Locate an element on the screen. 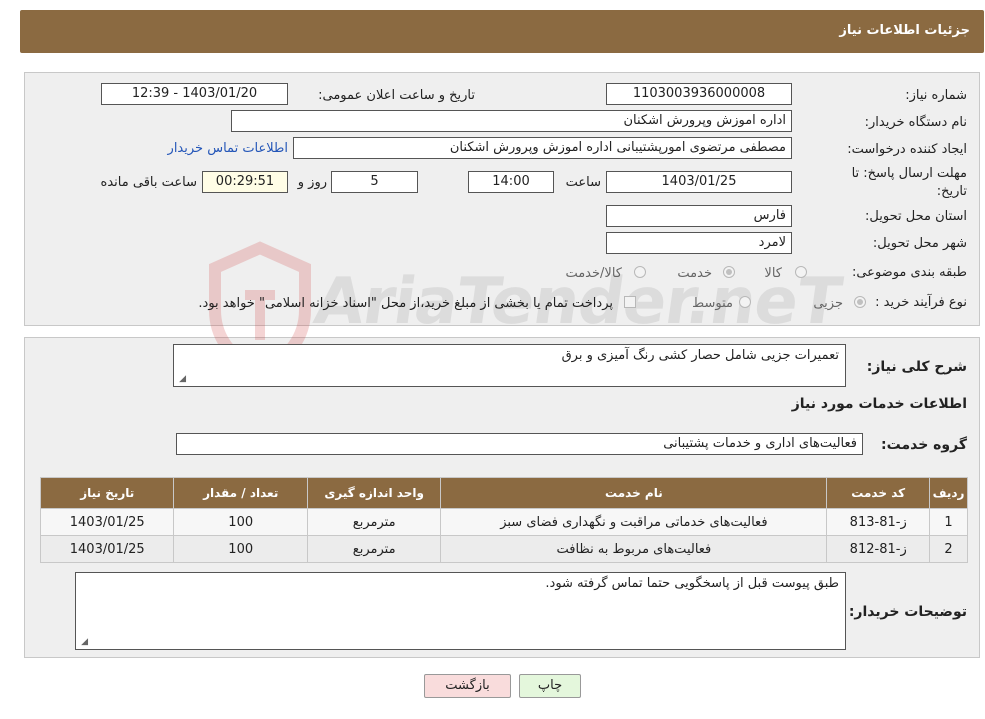  buyer-contact-link: اطلاعات تماس خریدار is located at coordinates (228, 148).